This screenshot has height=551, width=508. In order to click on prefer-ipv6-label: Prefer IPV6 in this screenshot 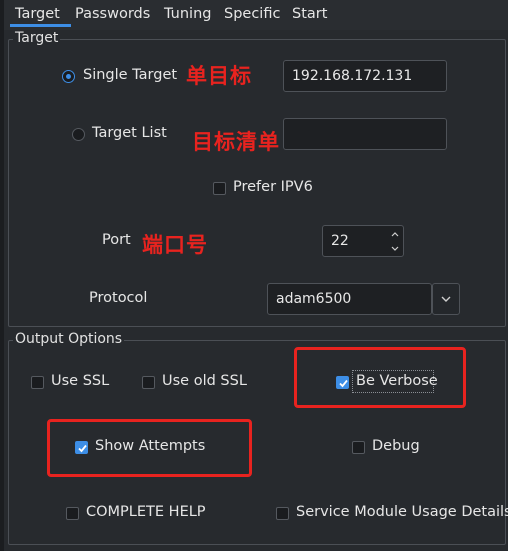, I will do `click(273, 187)`.